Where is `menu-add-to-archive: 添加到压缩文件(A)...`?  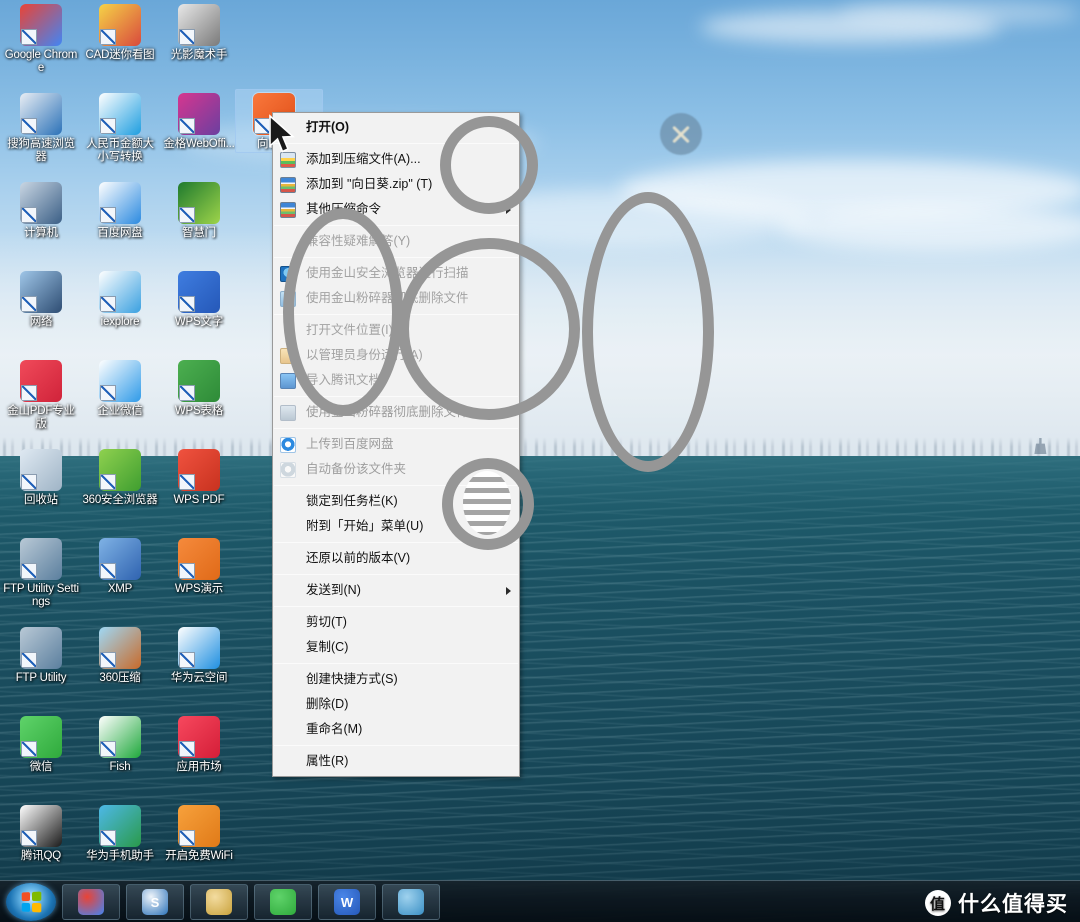
menu-add-to-archive: 添加到压缩文件(A)... is located at coordinates (396, 159).